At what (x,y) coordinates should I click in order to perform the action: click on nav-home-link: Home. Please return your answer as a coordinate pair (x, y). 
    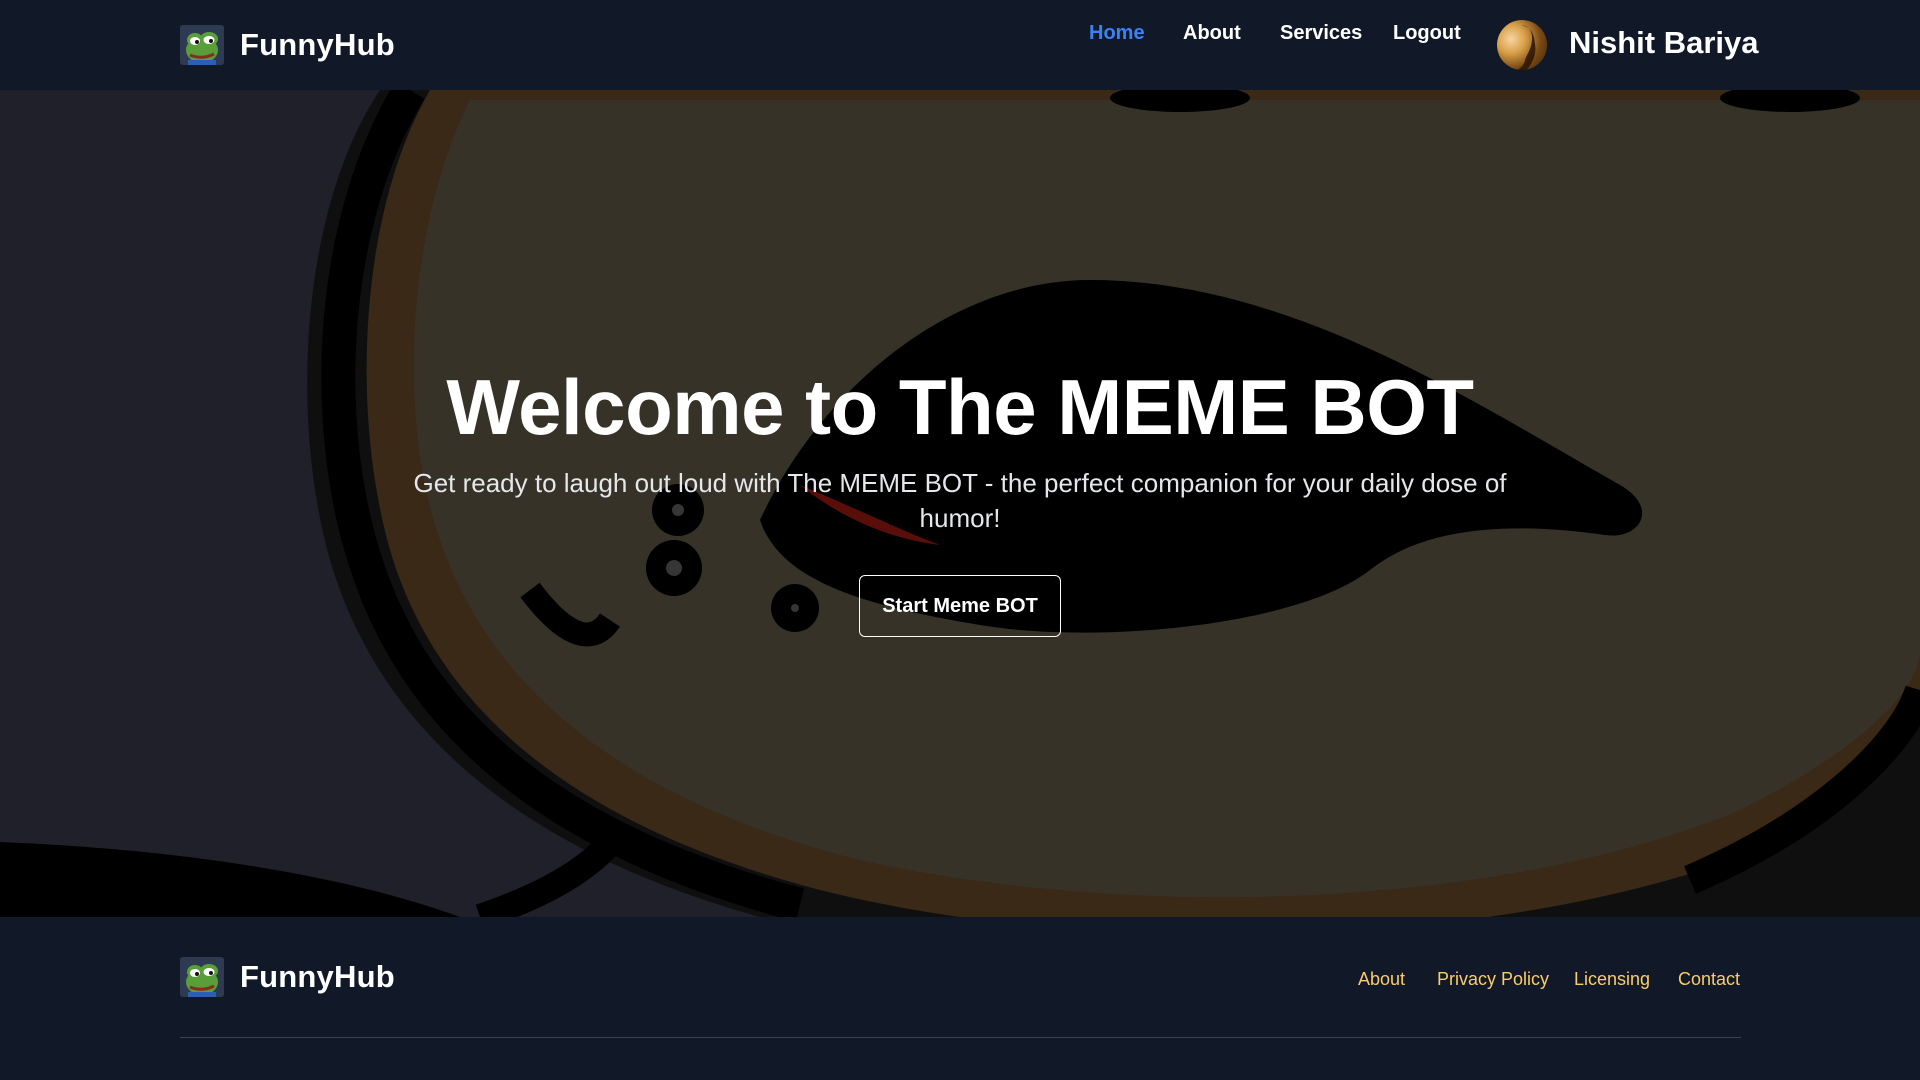
    Looking at the image, I should click on (1117, 33).